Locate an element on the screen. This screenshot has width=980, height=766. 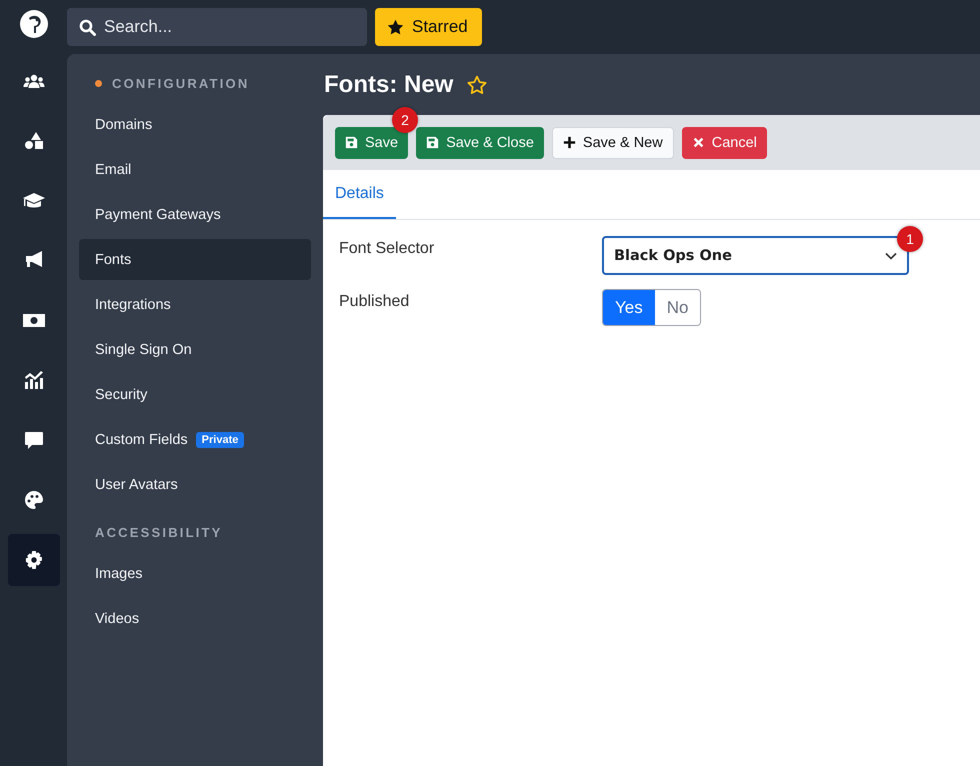
step-marker: 1 is located at coordinates (910, 239).